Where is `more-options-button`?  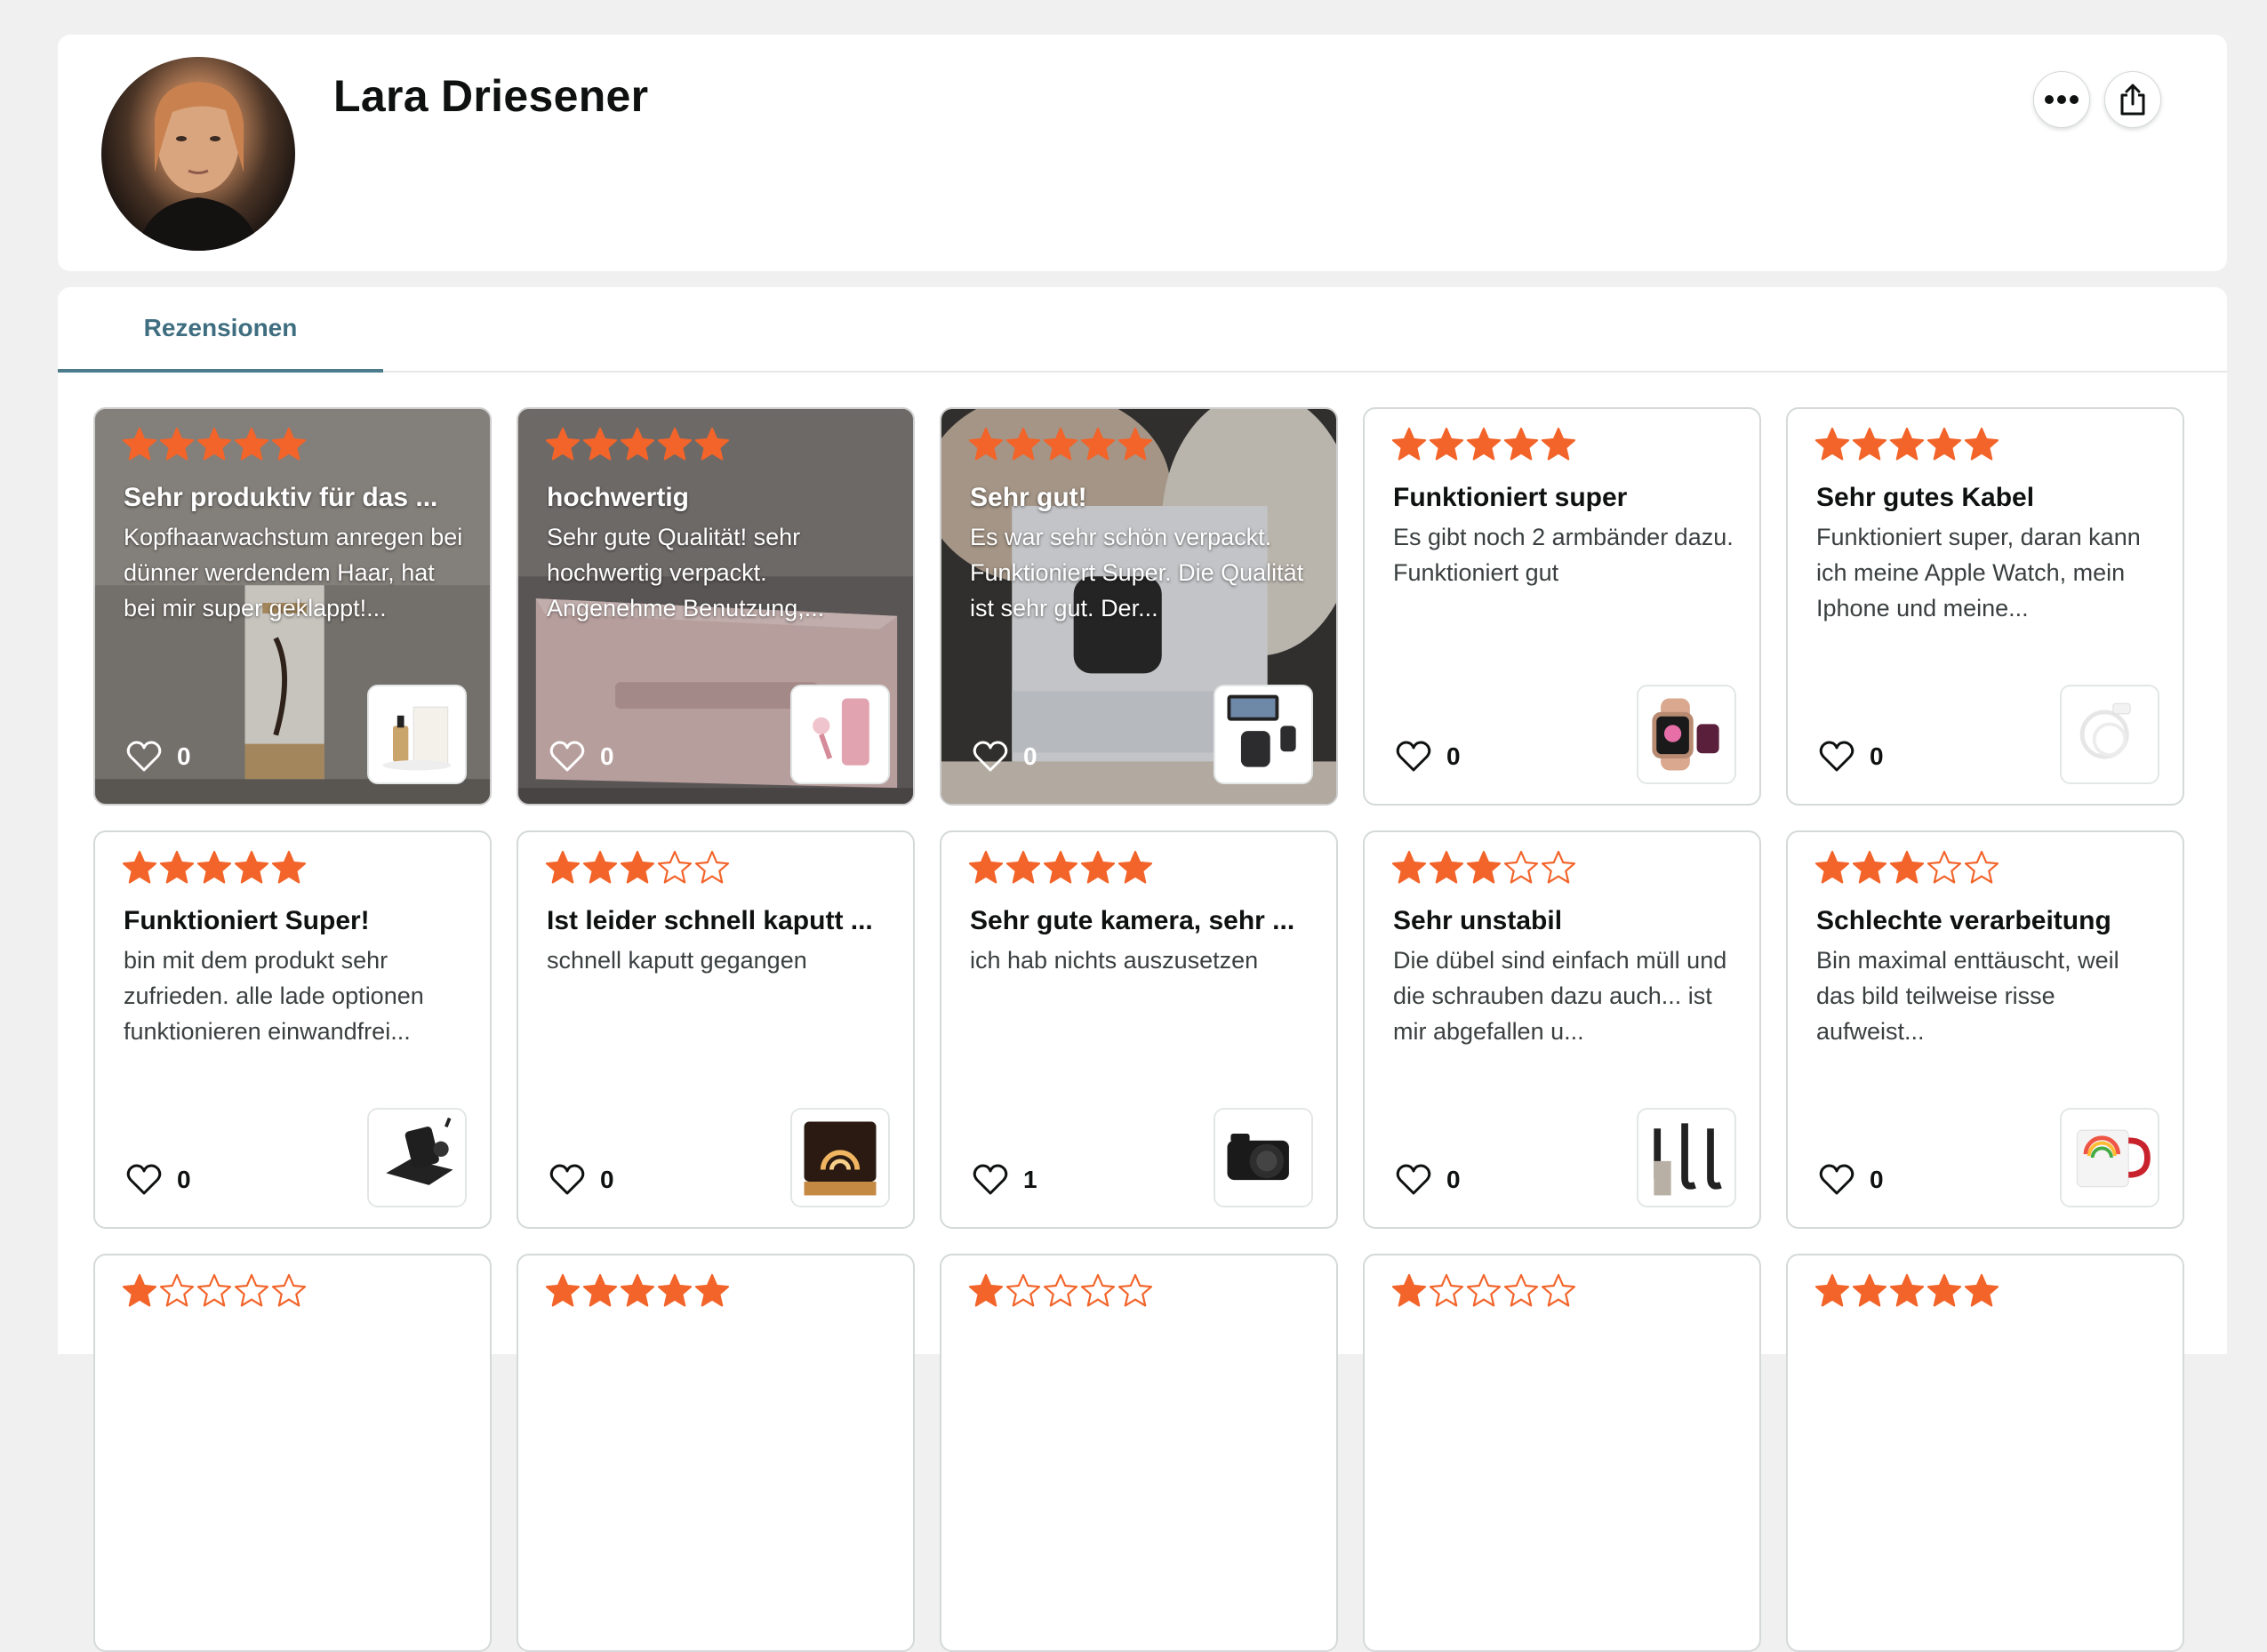
more-options-button is located at coordinates (2061, 100).